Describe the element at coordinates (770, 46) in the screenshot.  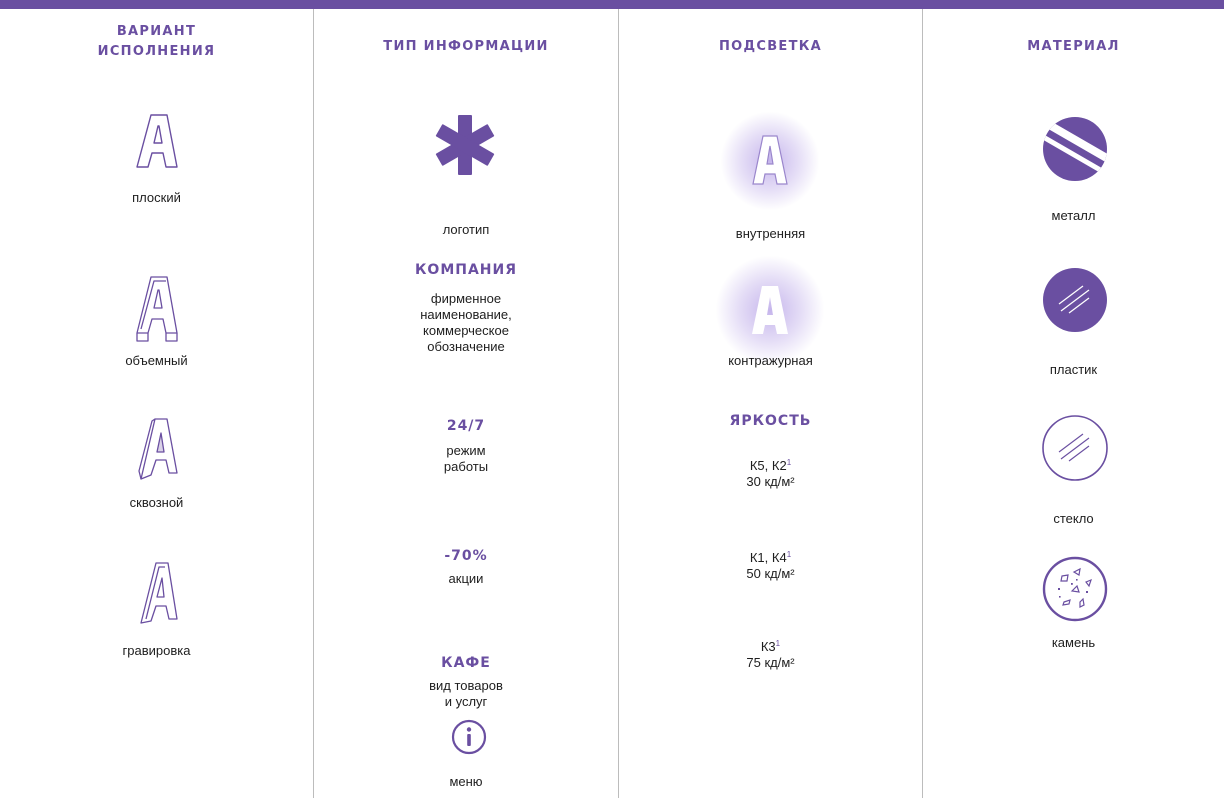
I see `column-header-lighting: ПОДСВЕТКА` at that location.